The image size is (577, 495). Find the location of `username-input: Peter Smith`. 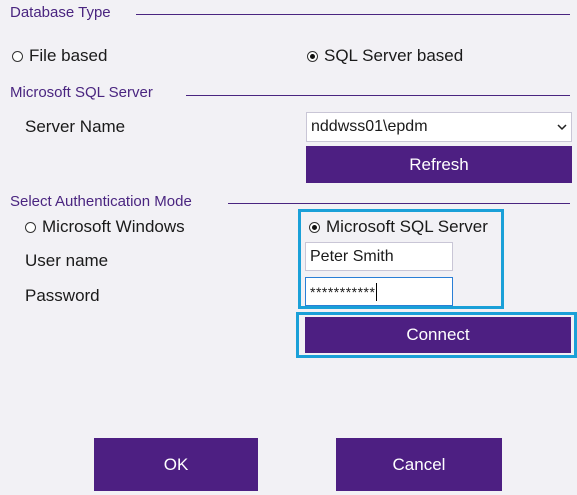

username-input: Peter Smith is located at coordinates (379, 256).